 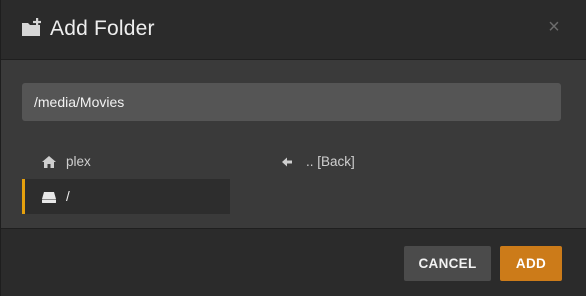 What do you see at coordinates (330, 161) in the screenshot?
I see `browser-item-label: .. [Back]` at bounding box center [330, 161].